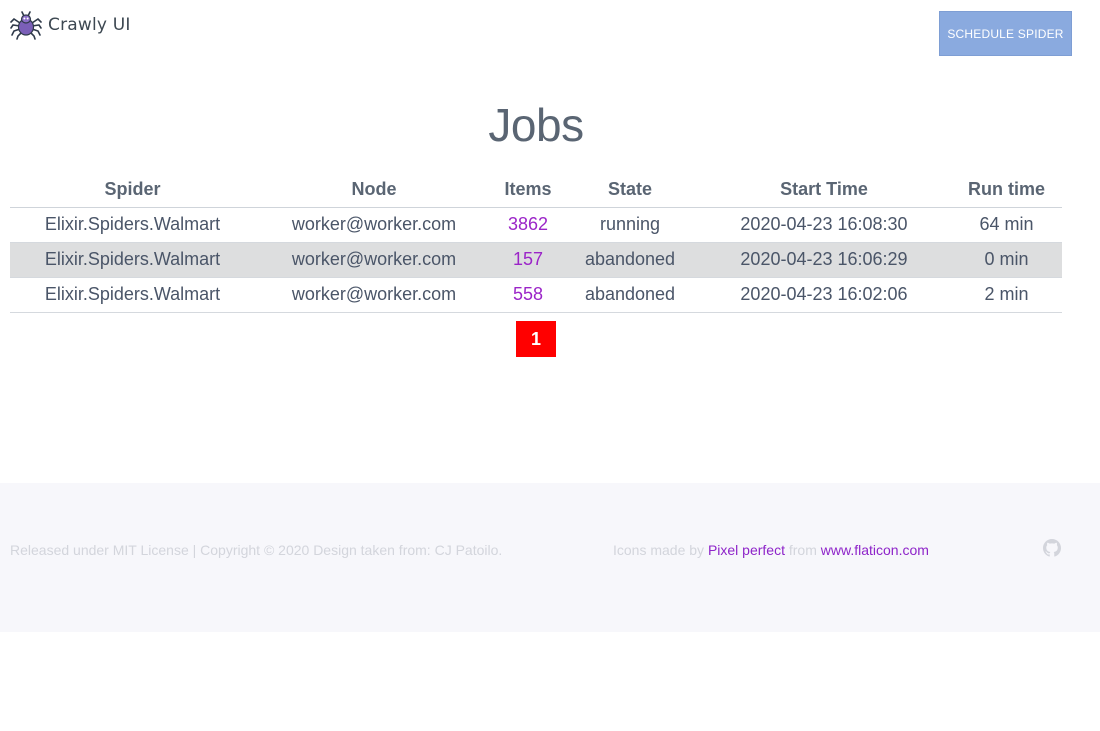 The width and height of the screenshot is (1100, 731). Describe the element at coordinates (802, 550) in the screenshot. I see `icons-credit-from: from` at that location.